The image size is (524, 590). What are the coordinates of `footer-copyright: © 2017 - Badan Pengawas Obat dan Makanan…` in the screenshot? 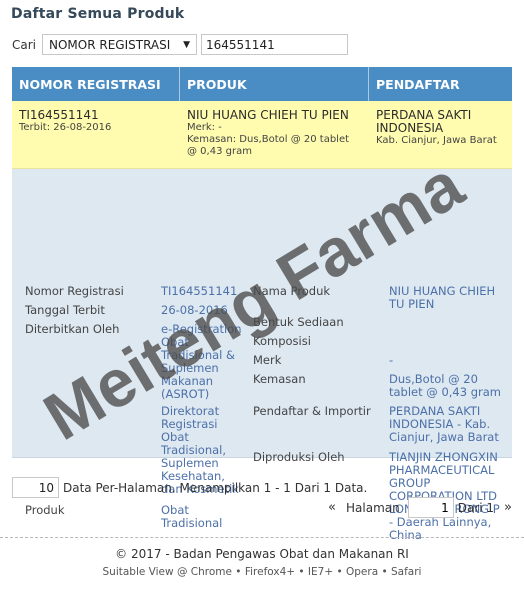 It's located at (262, 554).